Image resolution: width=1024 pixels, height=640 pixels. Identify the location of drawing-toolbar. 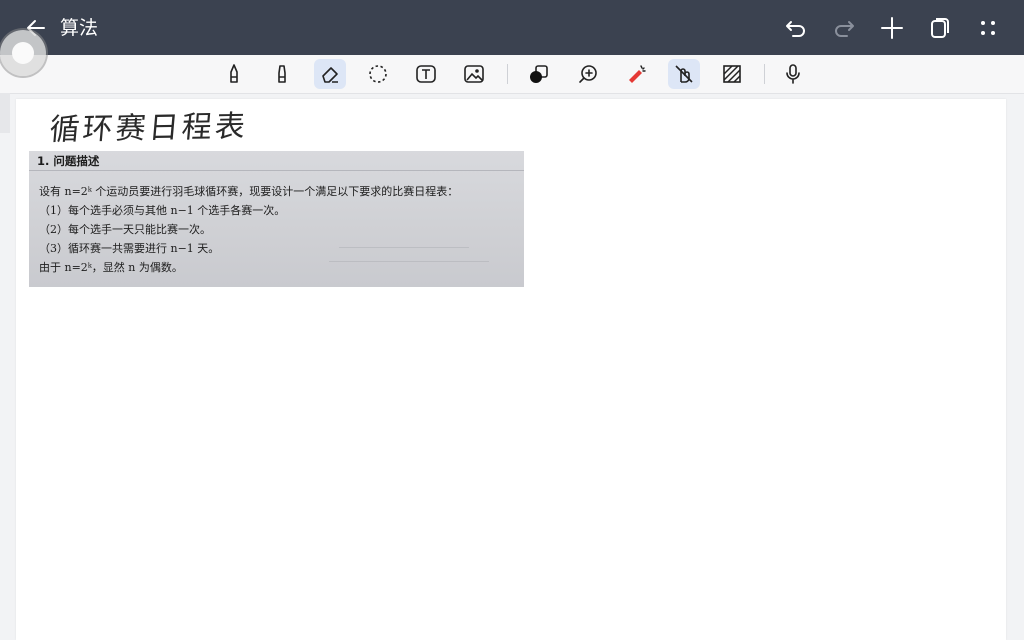
(512, 74).